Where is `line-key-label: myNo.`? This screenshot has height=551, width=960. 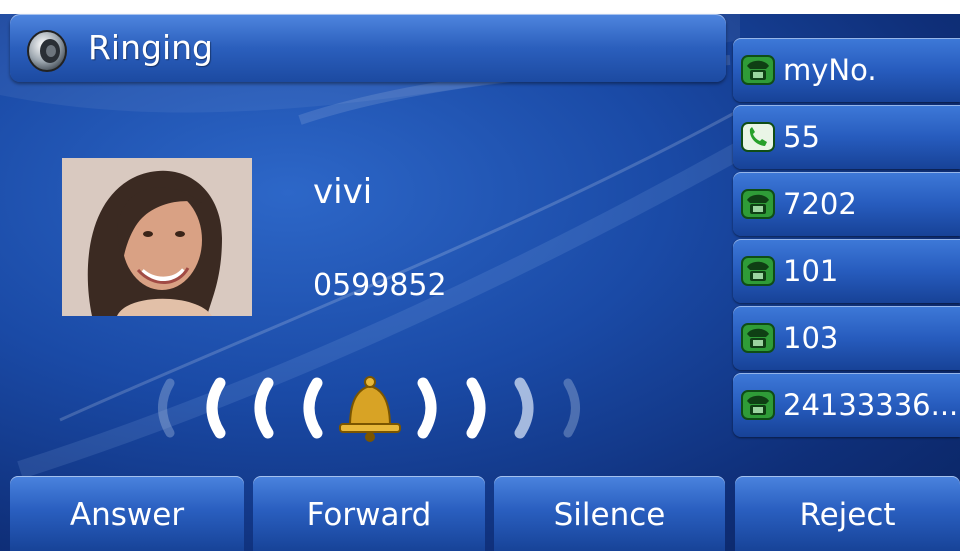 line-key-label: myNo. is located at coordinates (830, 70).